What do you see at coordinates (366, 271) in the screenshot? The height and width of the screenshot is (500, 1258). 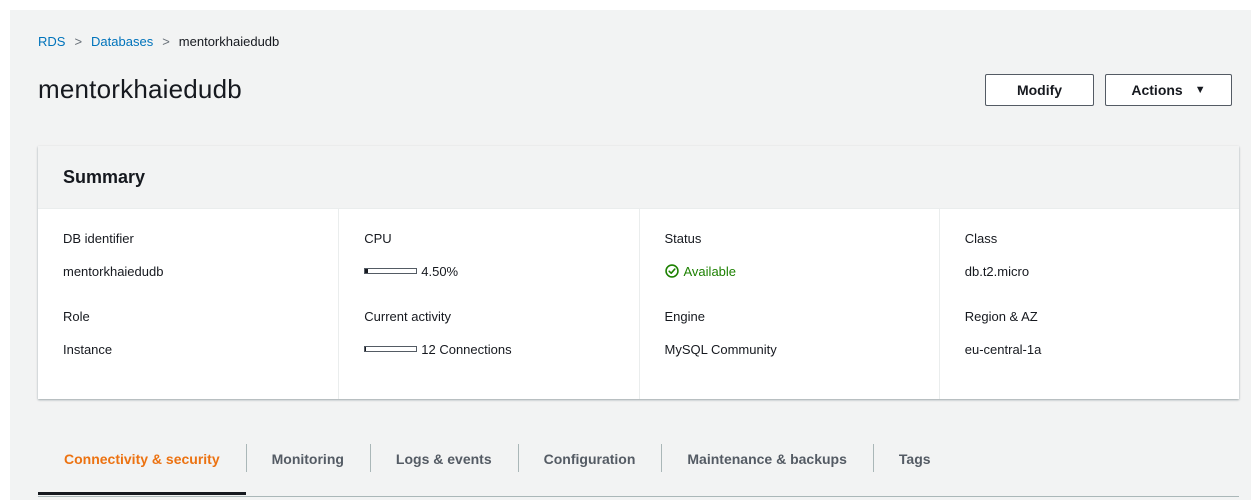 I see `cpu-meter-fill` at bounding box center [366, 271].